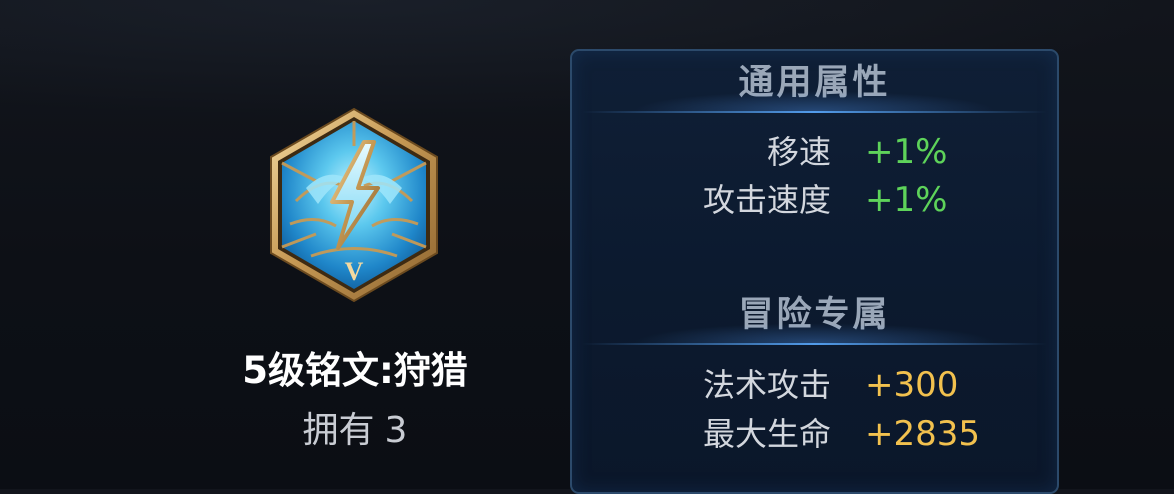 Image resolution: width=1174 pixels, height=494 pixels. I want to click on stat-row-move-speed: 移速 +1%, so click(814, 152).